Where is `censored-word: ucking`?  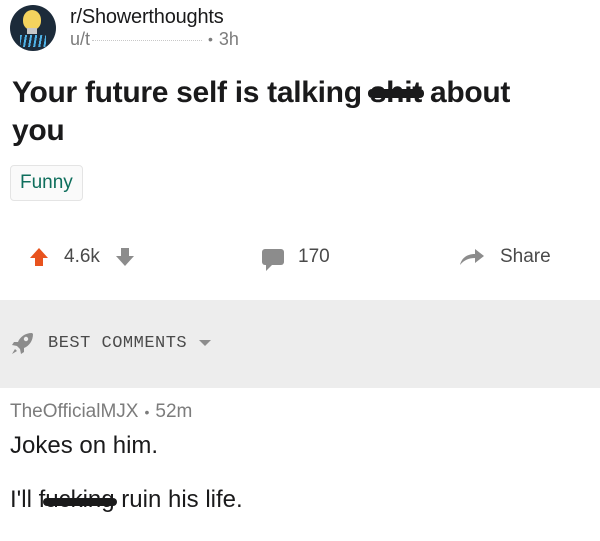 censored-word: ucking is located at coordinates (80, 499).